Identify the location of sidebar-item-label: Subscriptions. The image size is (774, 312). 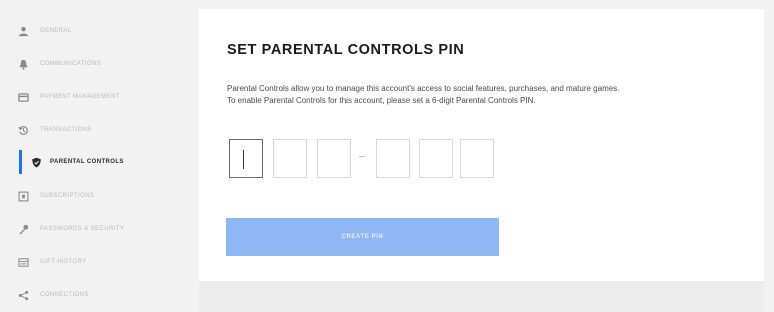
(67, 196).